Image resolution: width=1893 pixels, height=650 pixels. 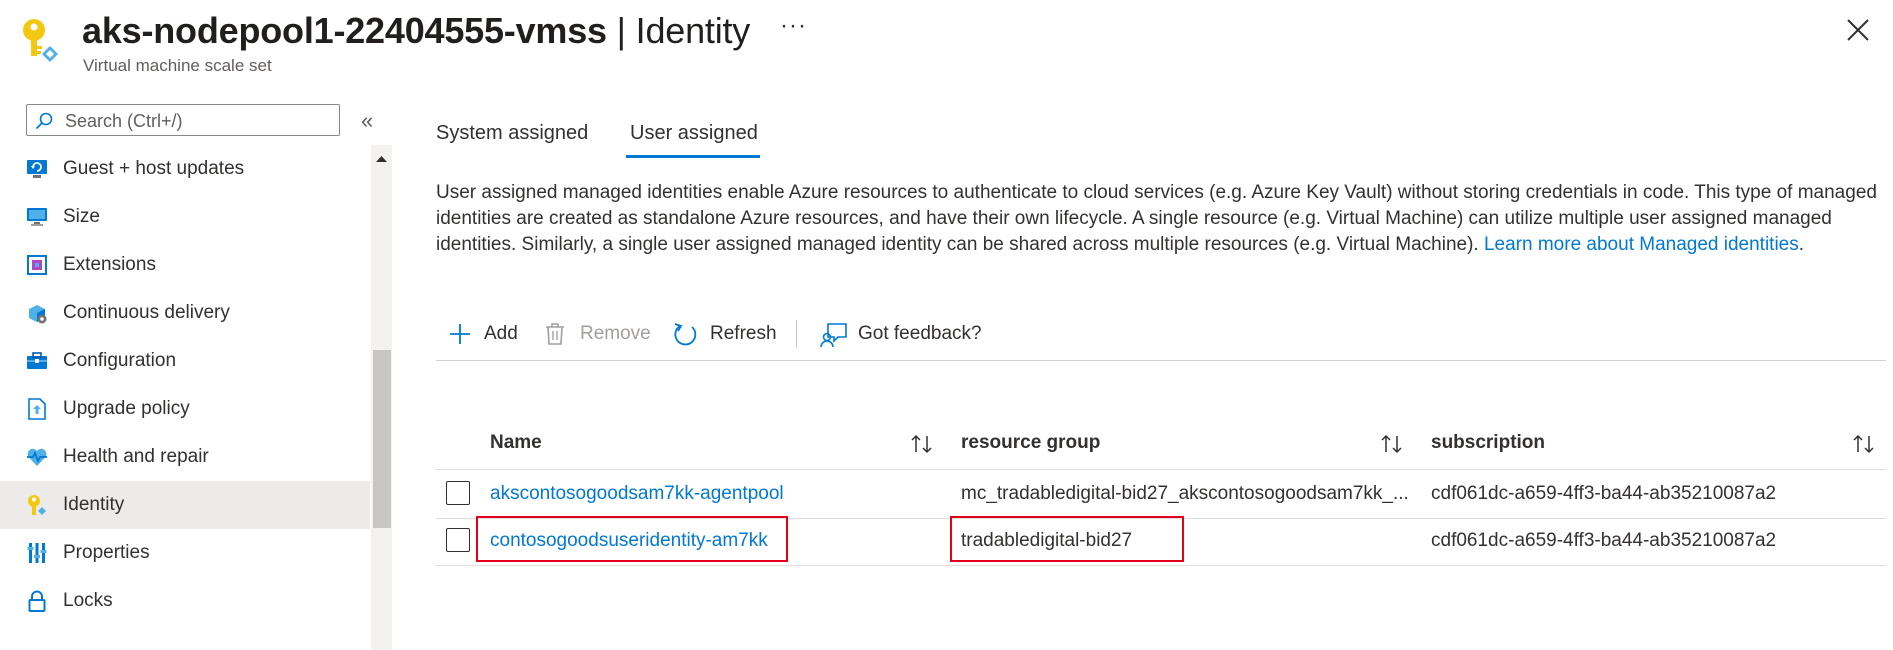 I want to click on column-header-name: Name, so click(x=516, y=443).